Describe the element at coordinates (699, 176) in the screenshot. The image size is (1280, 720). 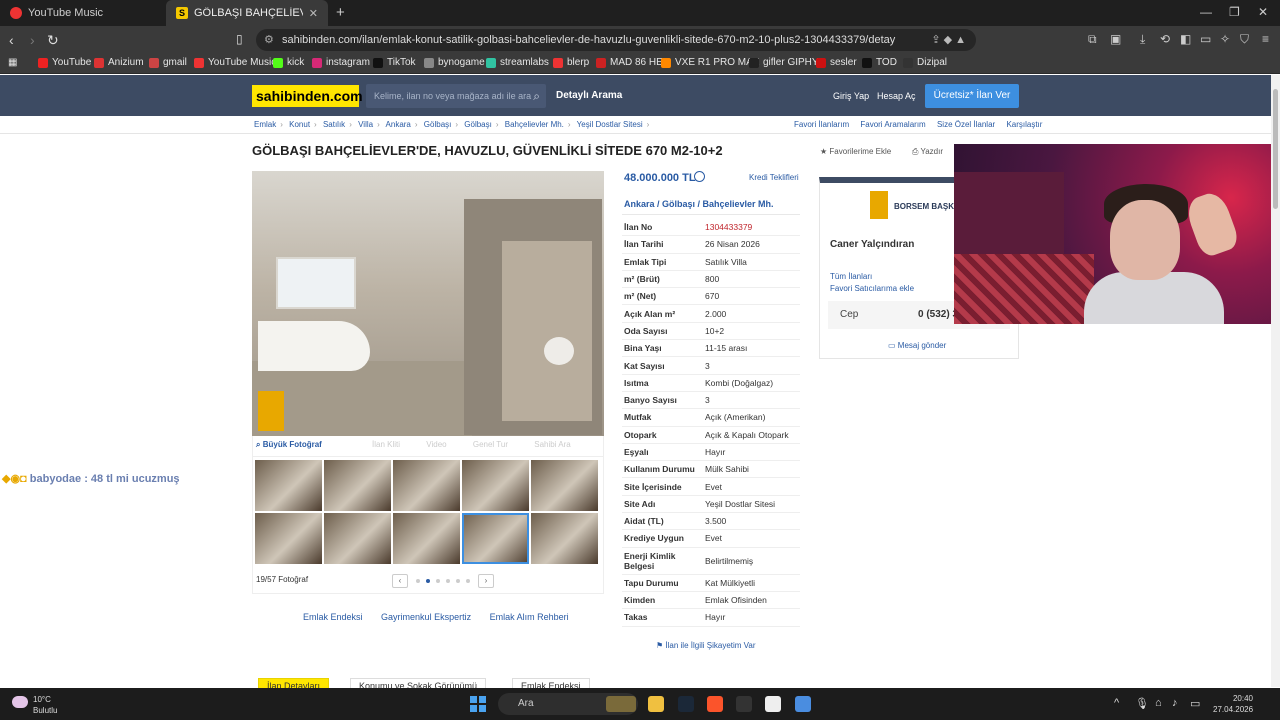
I see `price-history-icon` at that location.